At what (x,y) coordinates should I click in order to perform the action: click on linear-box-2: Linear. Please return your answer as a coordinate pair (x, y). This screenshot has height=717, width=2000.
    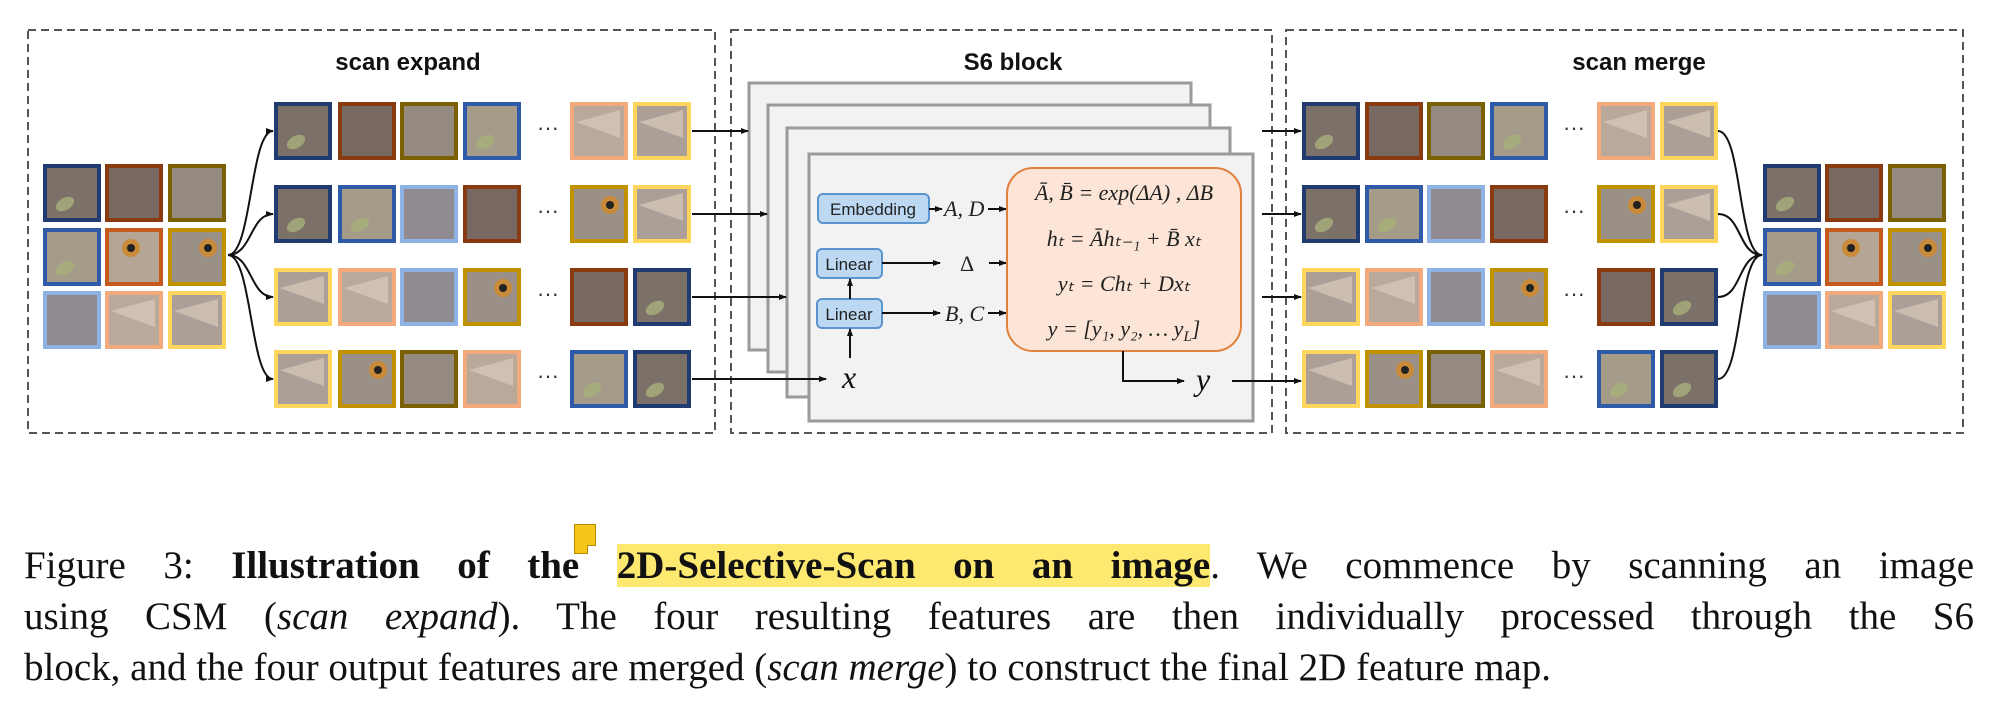
    Looking at the image, I should click on (849, 313).